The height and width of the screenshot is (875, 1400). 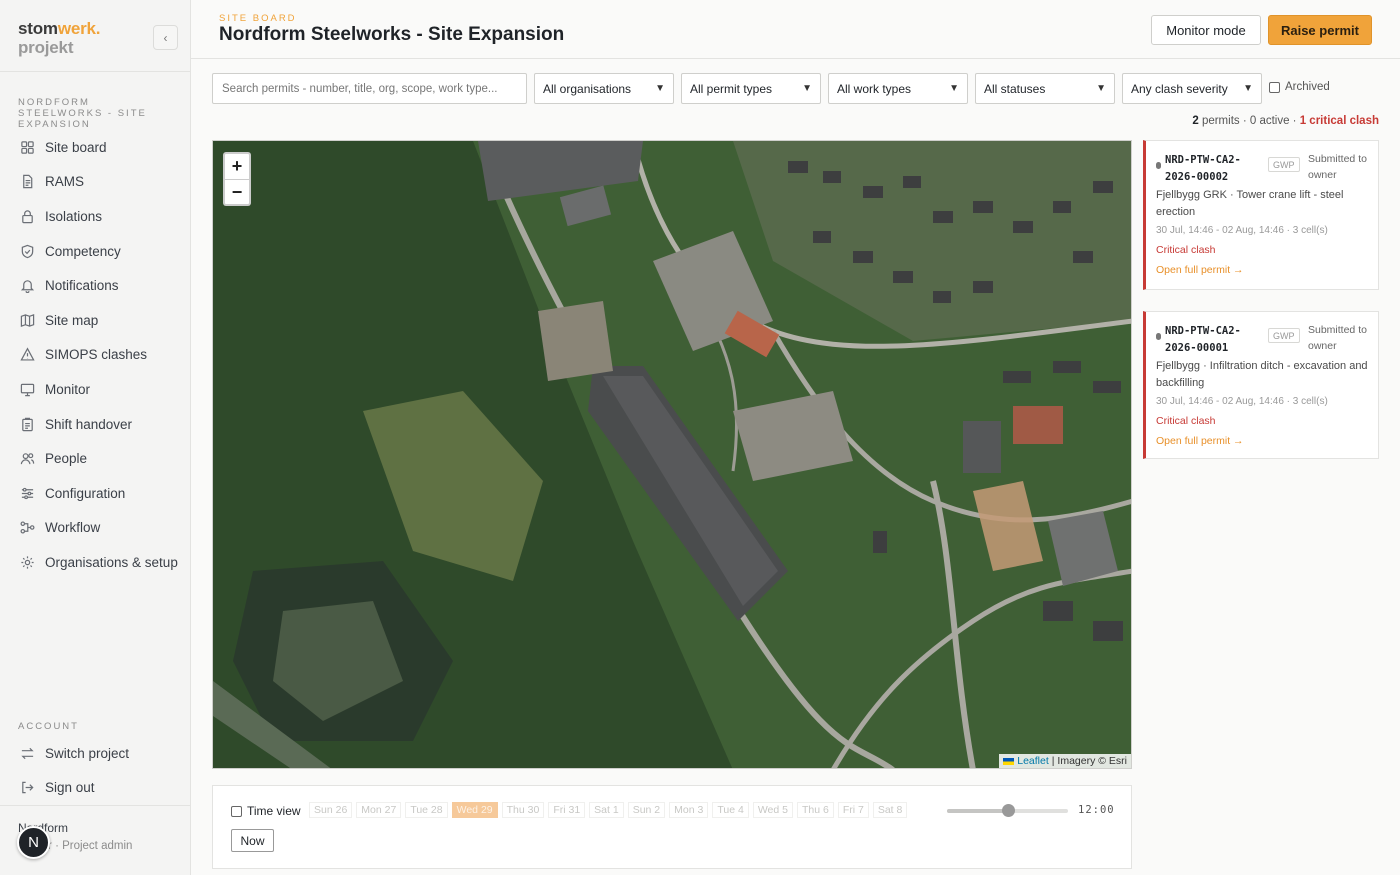 I want to click on time-view-toggle: Time view, so click(x=266, y=811).